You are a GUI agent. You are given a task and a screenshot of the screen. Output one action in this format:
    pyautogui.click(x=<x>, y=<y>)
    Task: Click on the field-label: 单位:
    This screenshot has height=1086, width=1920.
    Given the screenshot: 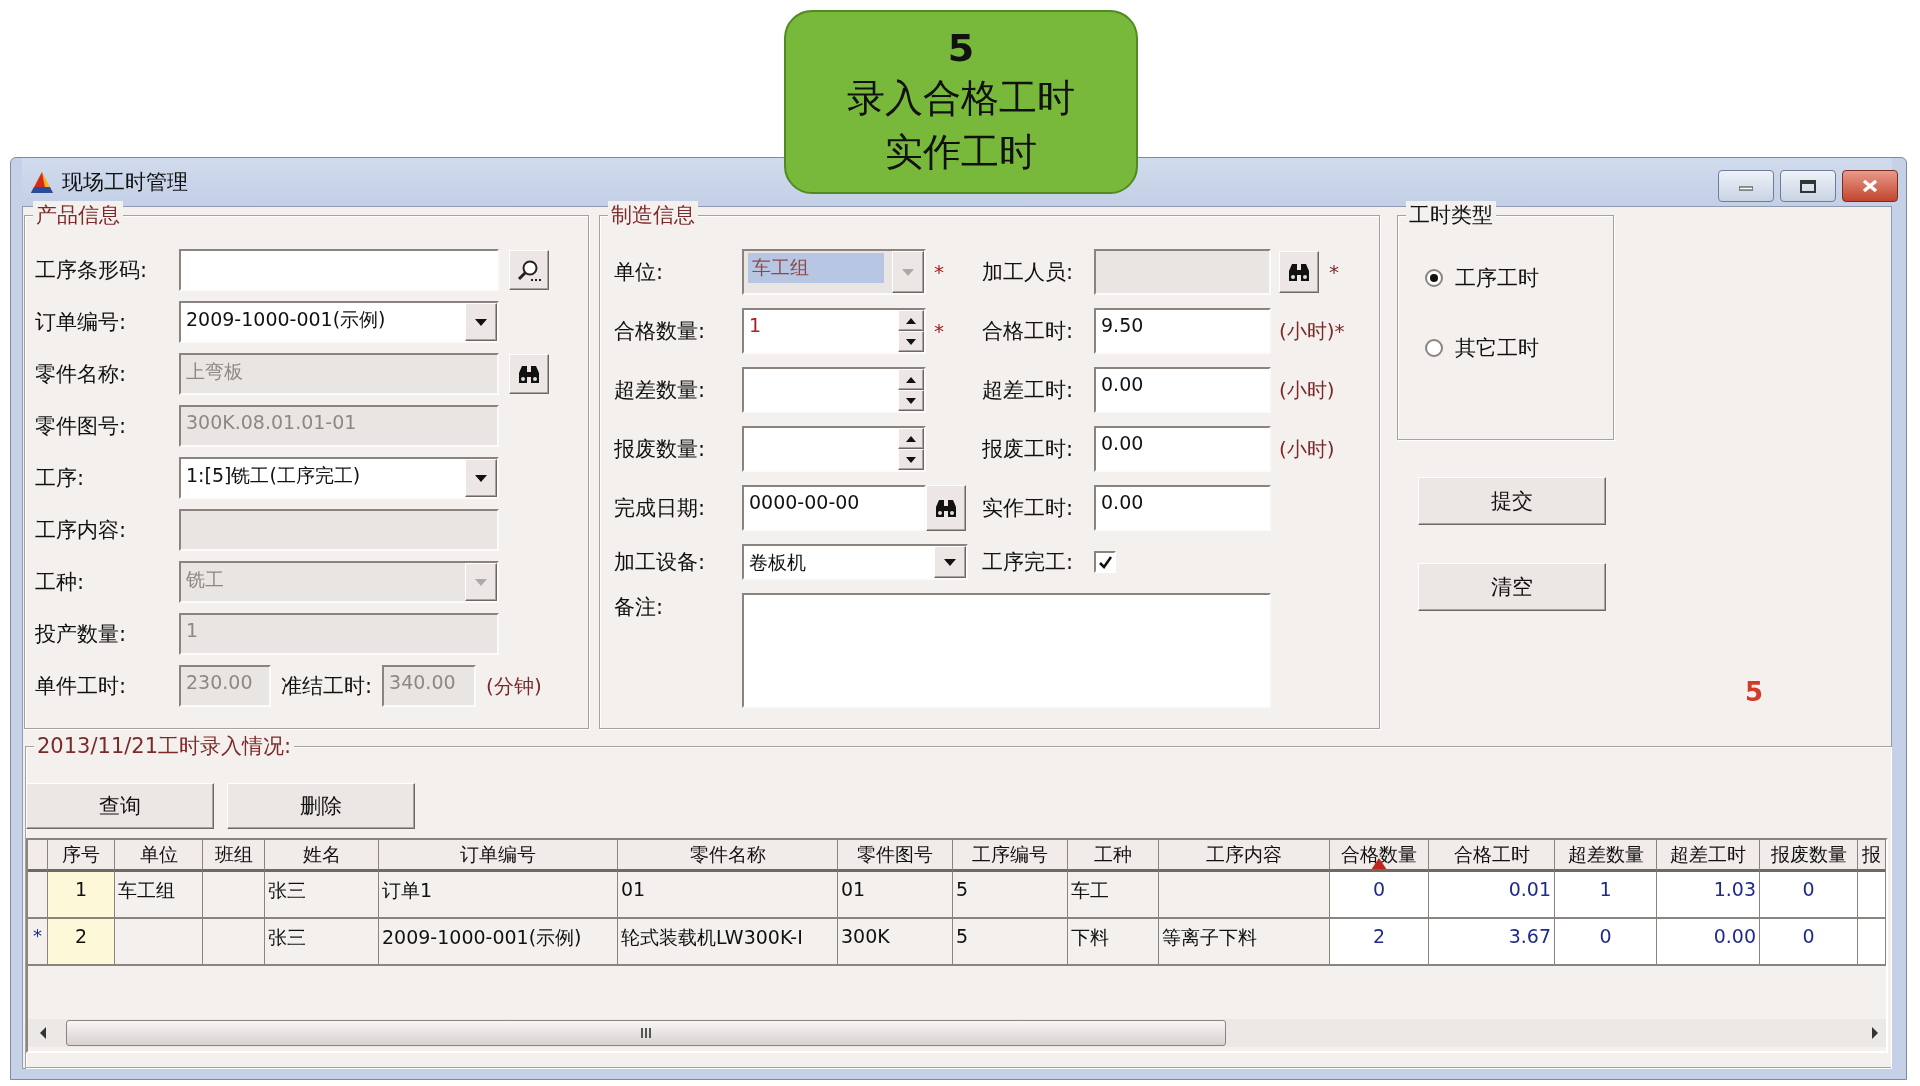 What is the action you would take?
    pyautogui.click(x=639, y=272)
    